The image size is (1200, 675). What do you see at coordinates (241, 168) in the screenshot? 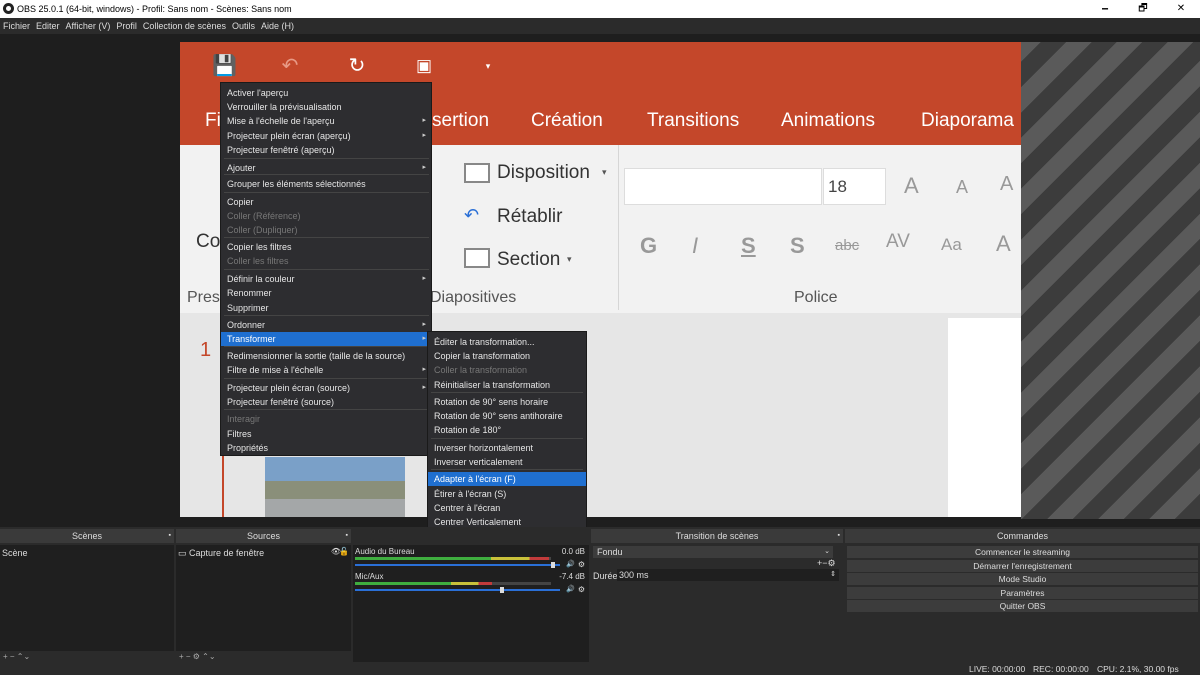
I see `context-menu-item-label: Ajouter` at bounding box center [241, 168].